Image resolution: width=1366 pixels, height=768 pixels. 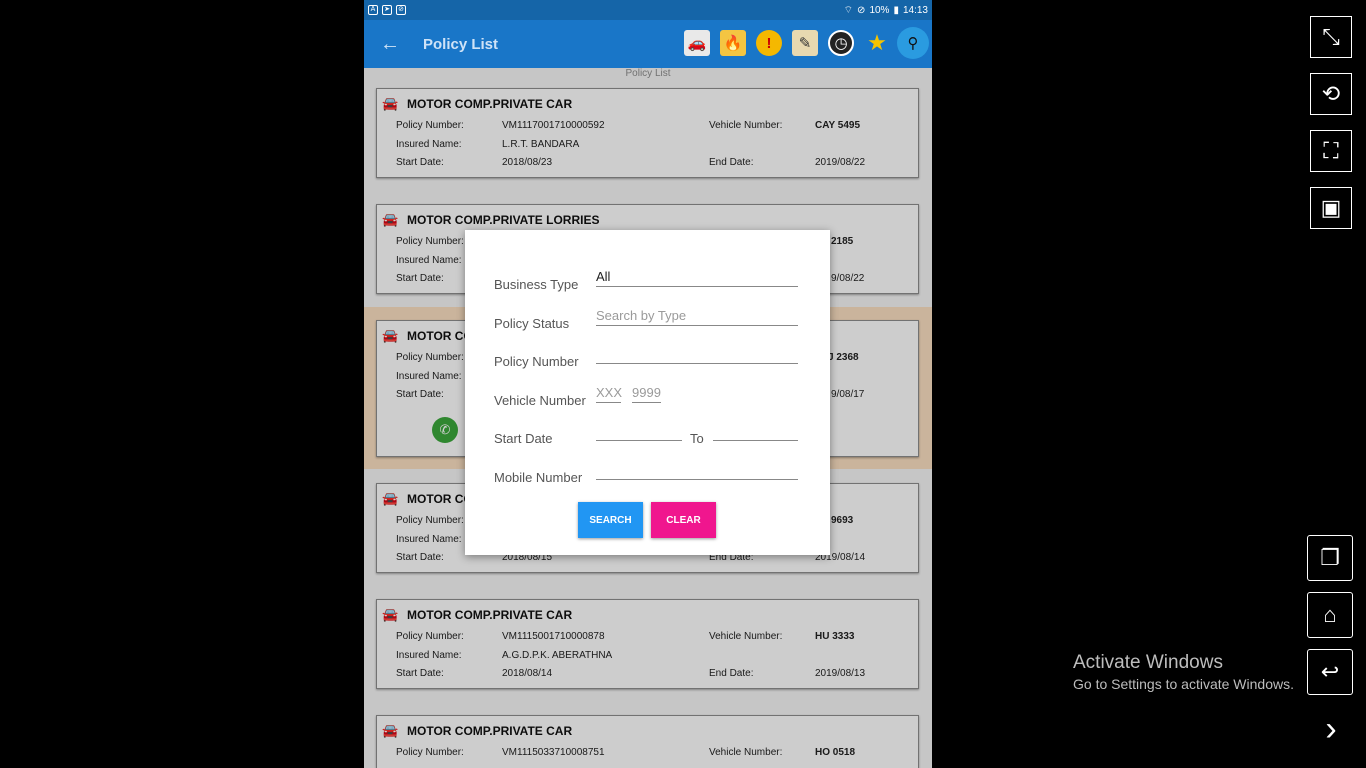 I want to click on vehicle-suffix-input: 9999, so click(x=646, y=392).